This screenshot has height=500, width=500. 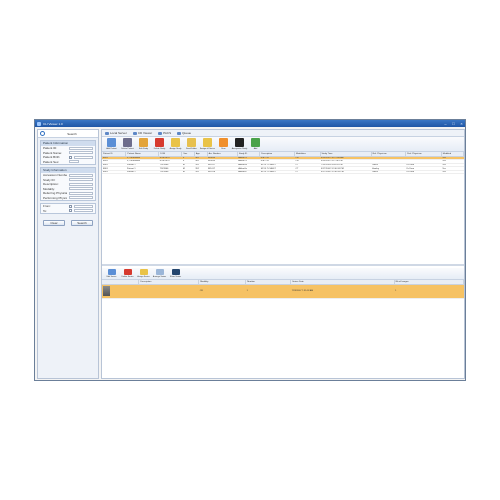 I want to click on show-series-icon, so click(x=175, y=272).